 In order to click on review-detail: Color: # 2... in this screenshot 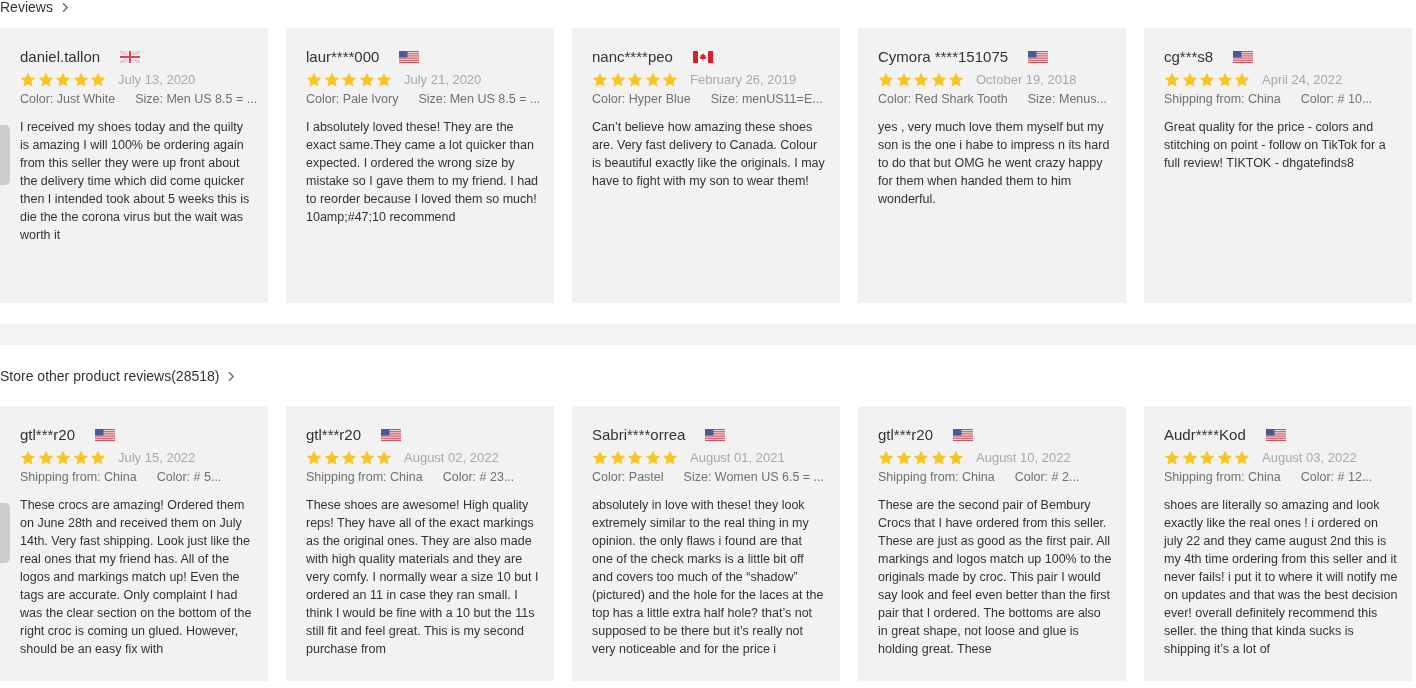, I will do `click(1047, 477)`.